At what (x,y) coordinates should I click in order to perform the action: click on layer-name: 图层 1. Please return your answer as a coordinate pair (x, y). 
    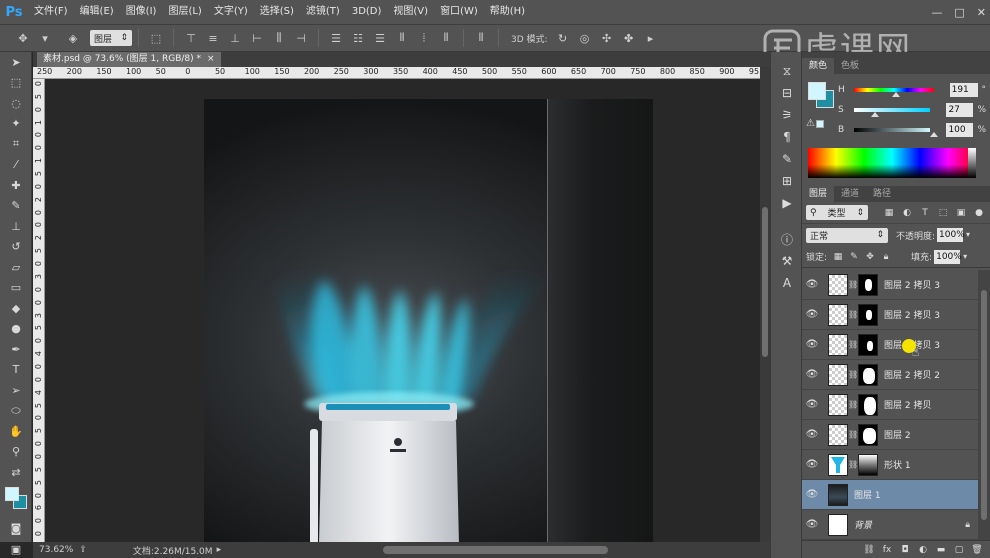
    Looking at the image, I should click on (867, 494).